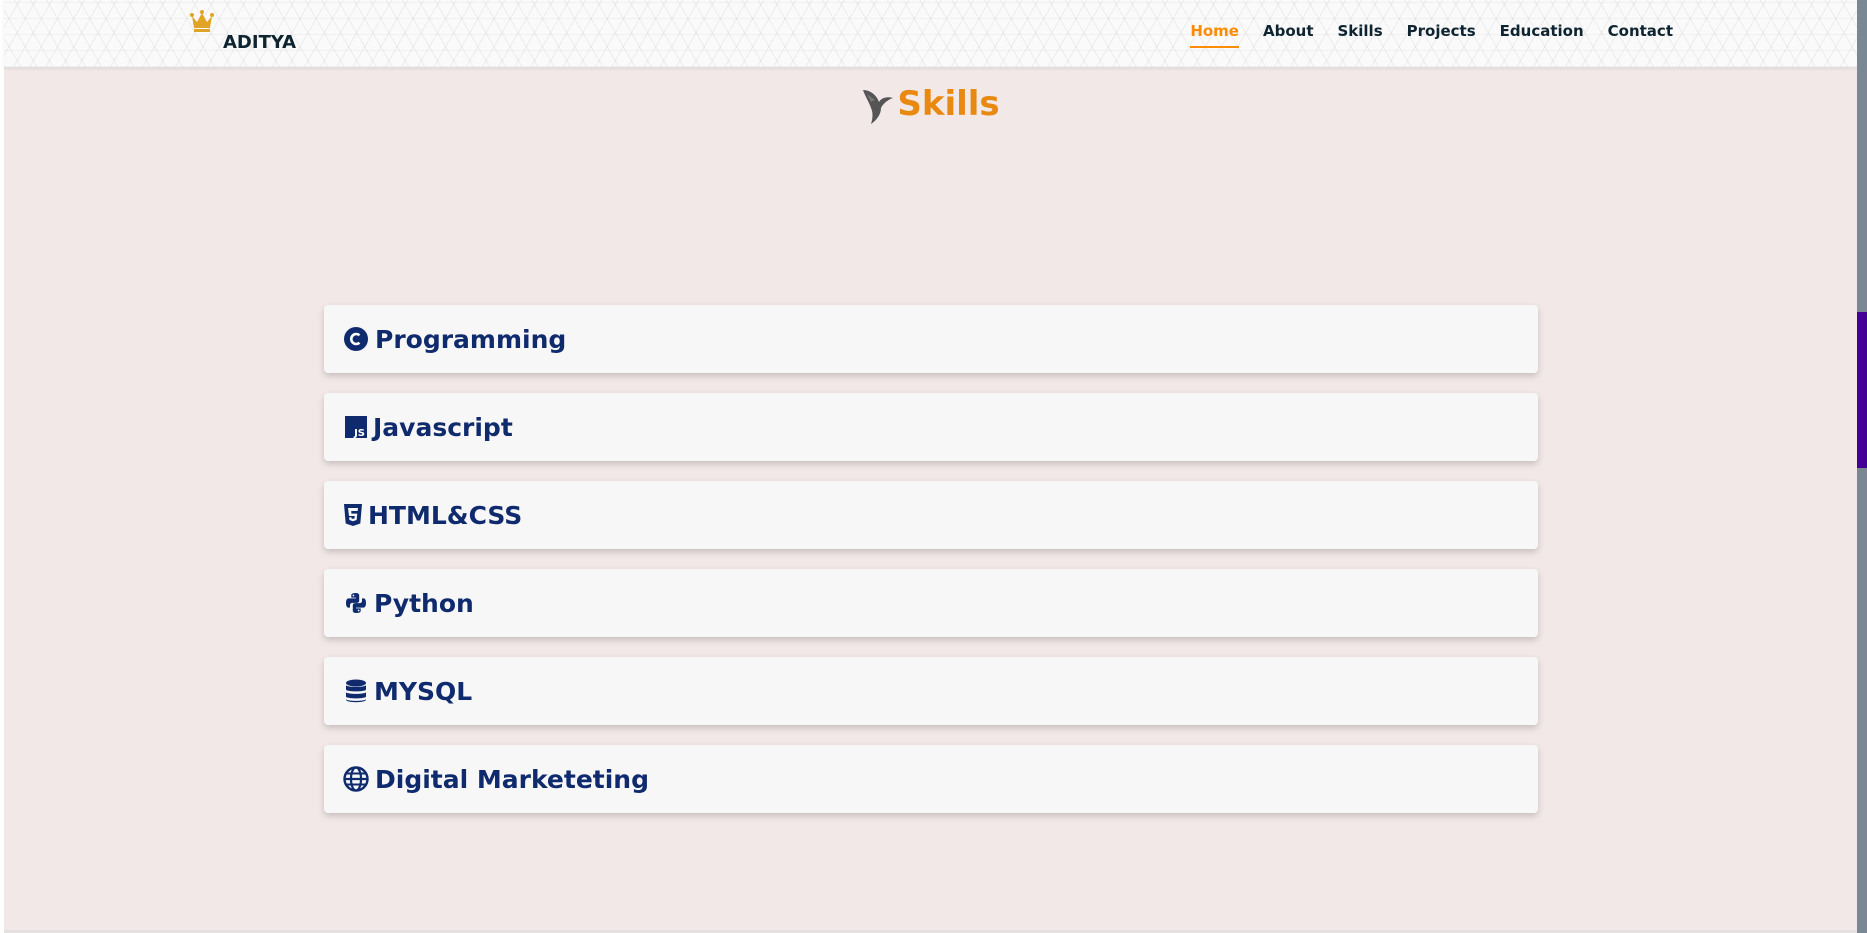  Describe the element at coordinates (356, 603) in the screenshot. I see `python-icon` at that location.